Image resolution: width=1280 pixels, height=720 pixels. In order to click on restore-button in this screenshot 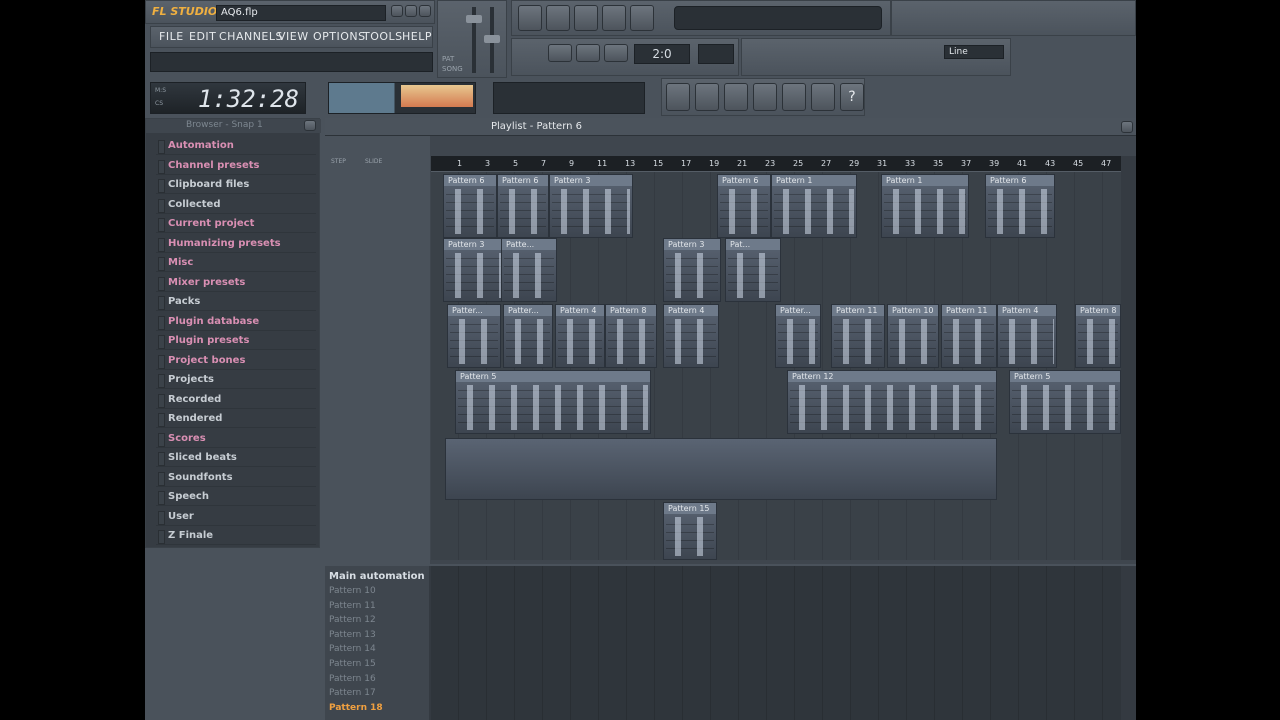, I will do `click(411, 11)`.